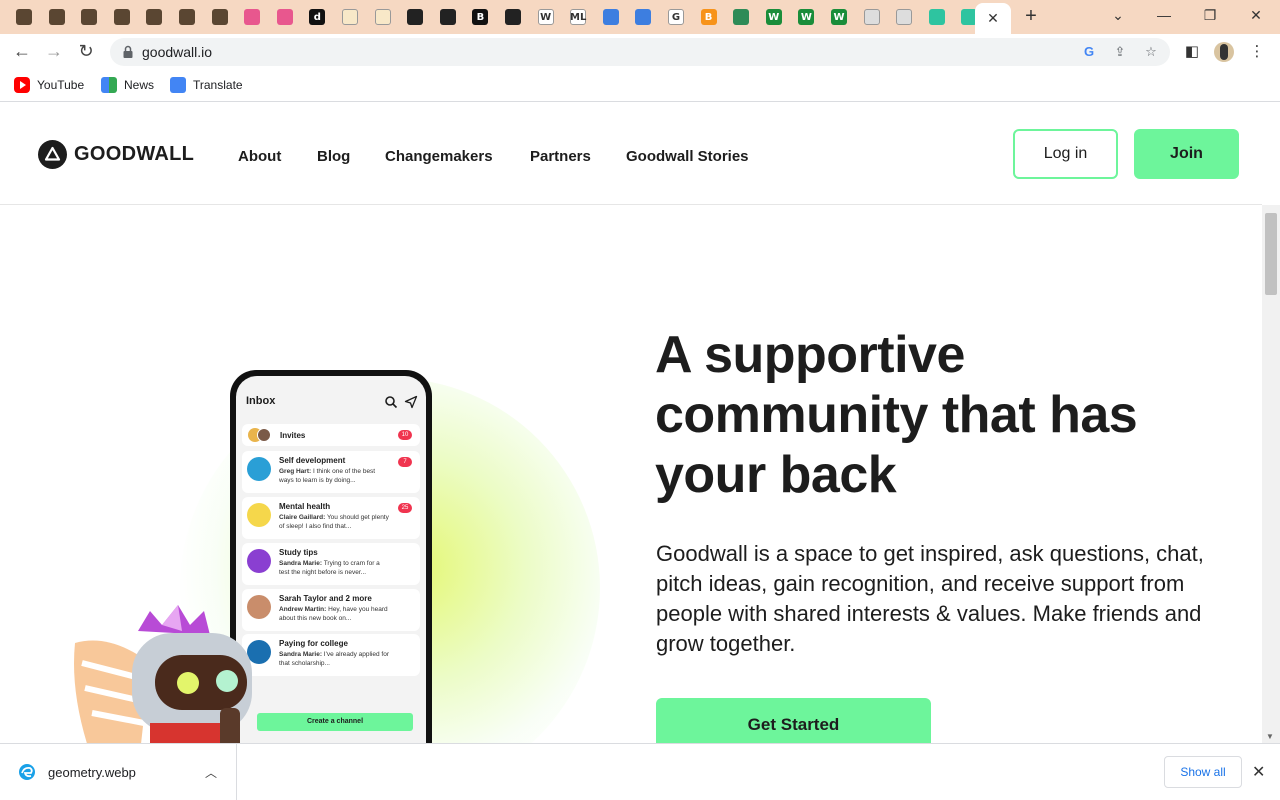  I want to click on close-tab-icon: ✕, so click(993, 18).